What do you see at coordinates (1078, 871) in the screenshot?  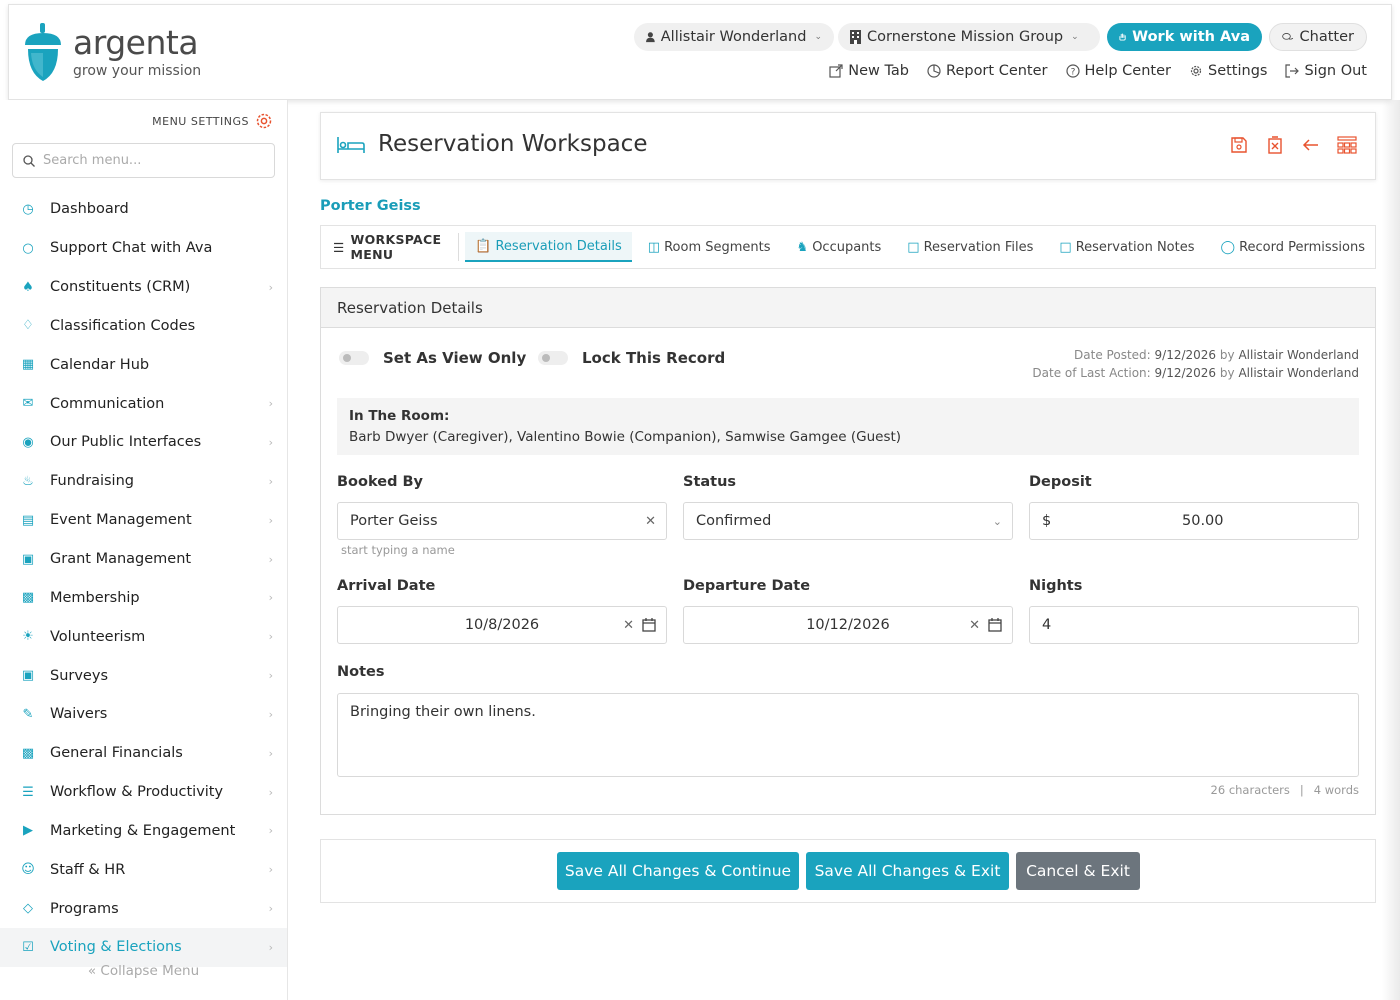 I see `cancel-exit-button: Cancel & Exit` at bounding box center [1078, 871].